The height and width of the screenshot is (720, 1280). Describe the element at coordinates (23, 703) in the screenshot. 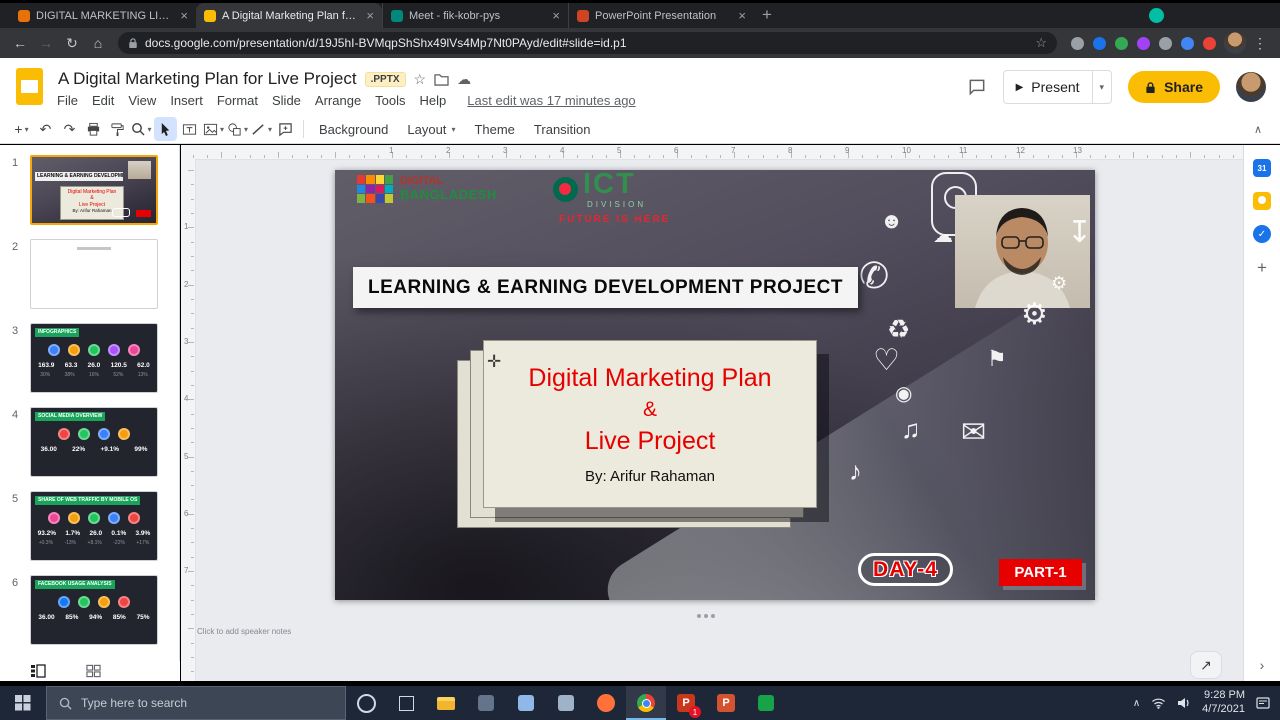

I see `start-button` at that location.